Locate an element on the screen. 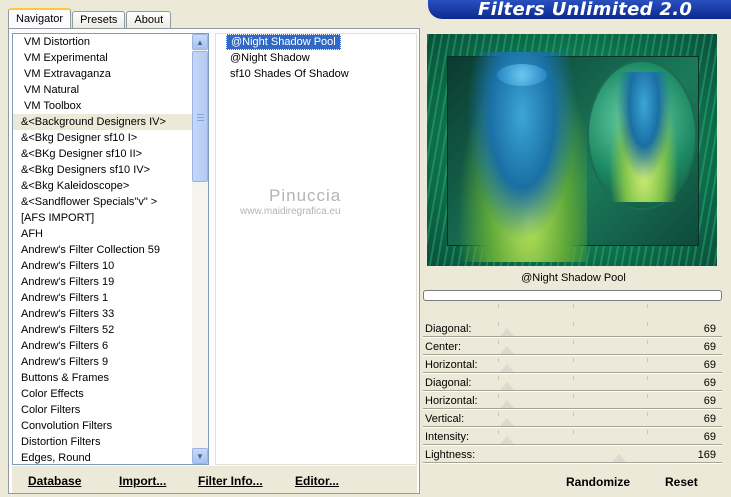 This screenshot has width=731, height=497. category-item: &<Background Designers IV> is located at coordinates (103, 122).